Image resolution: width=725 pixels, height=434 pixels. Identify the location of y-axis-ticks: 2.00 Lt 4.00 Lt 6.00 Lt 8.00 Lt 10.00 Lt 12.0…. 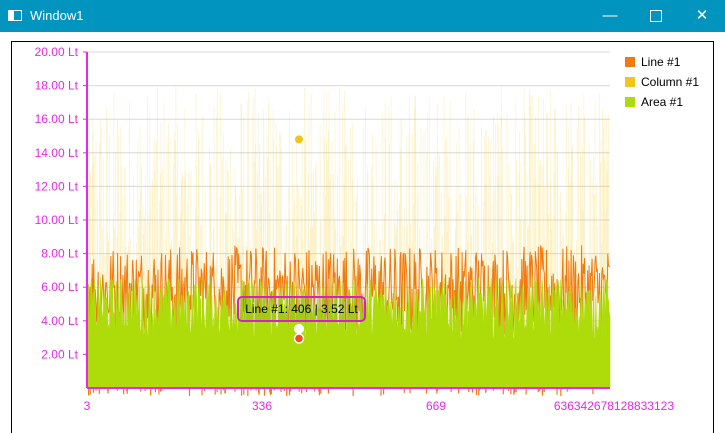
(61, 203).